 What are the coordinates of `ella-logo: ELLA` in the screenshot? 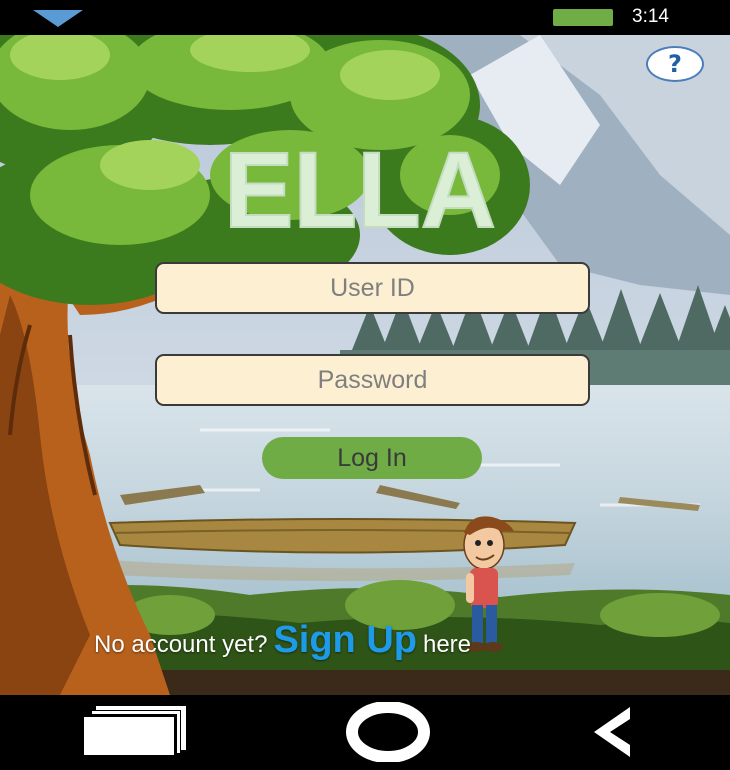 It's located at (360, 187).